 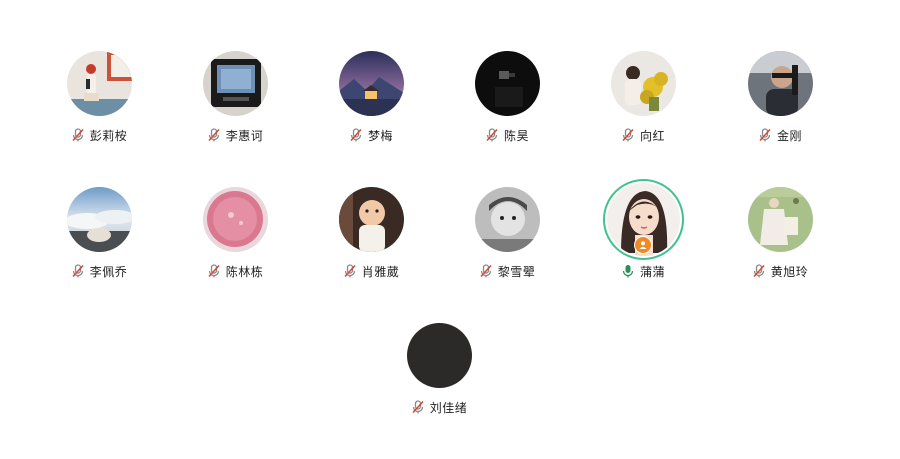 I want to click on participant-tile: 彭莉桉, so click(x=99, y=106).